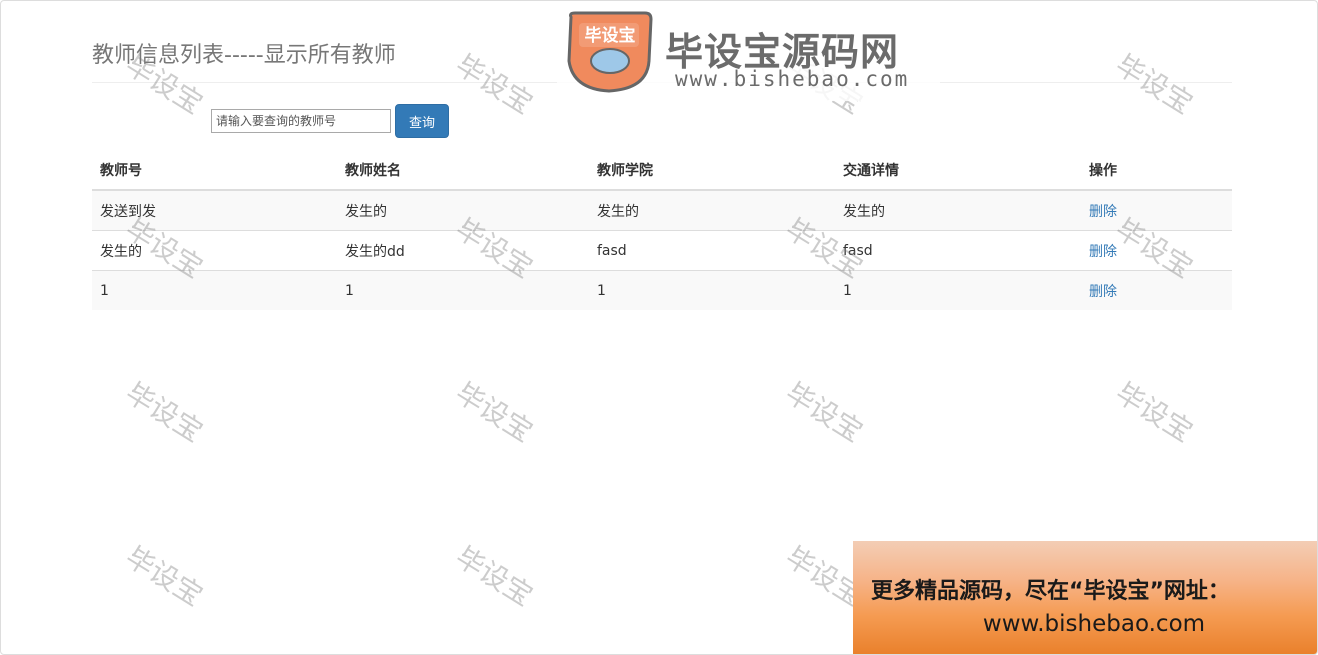 The image size is (1318, 655). I want to click on cell-teacher-name: 发生的, so click(463, 210).